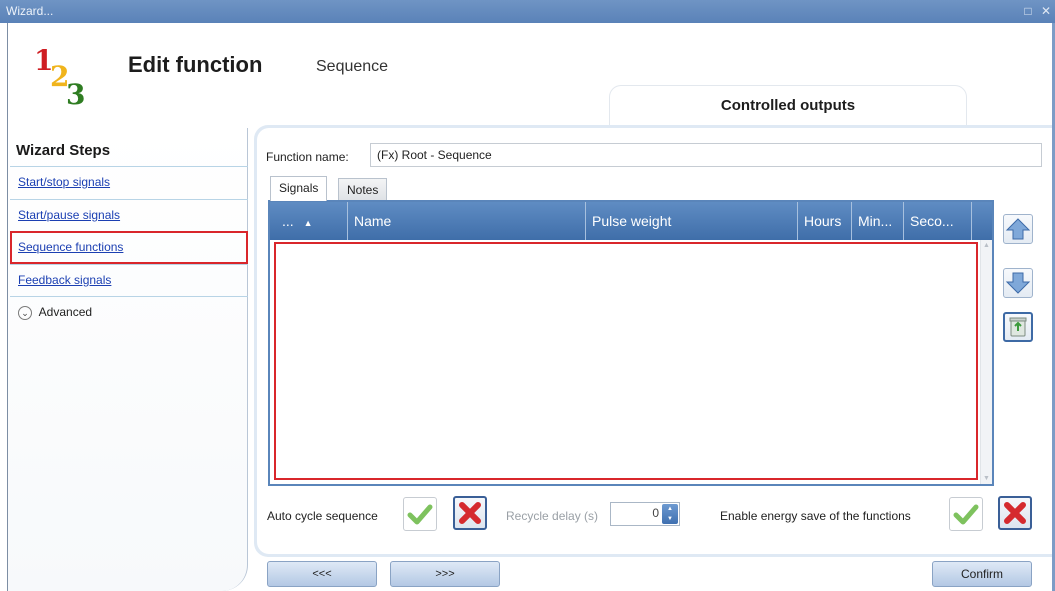 The height and width of the screenshot is (591, 1055). Describe the element at coordinates (70, 247) in the screenshot. I see `sidebar-item-label: Sequence functions` at that location.